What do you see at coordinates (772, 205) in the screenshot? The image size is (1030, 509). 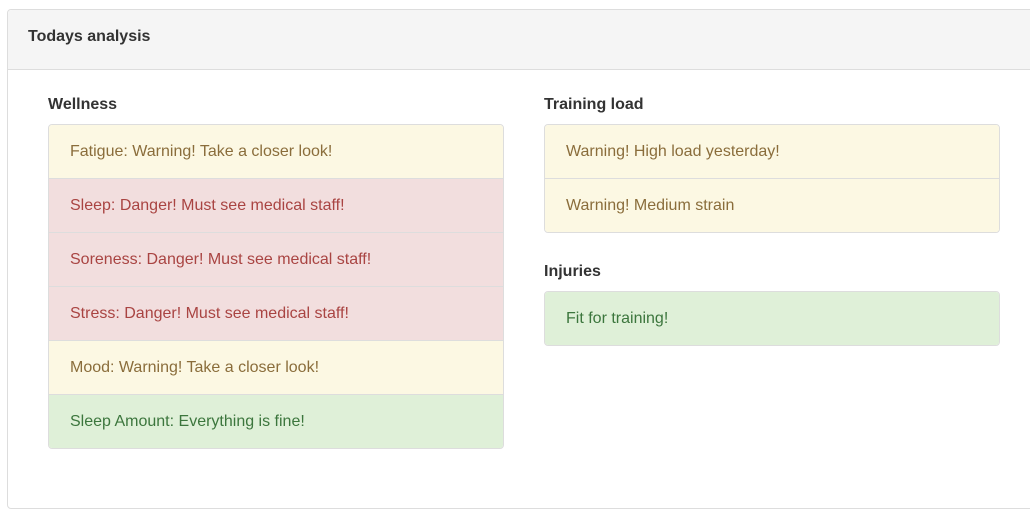 I see `training-load-item-strain: Warning! Medium strain` at bounding box center [772, 205].